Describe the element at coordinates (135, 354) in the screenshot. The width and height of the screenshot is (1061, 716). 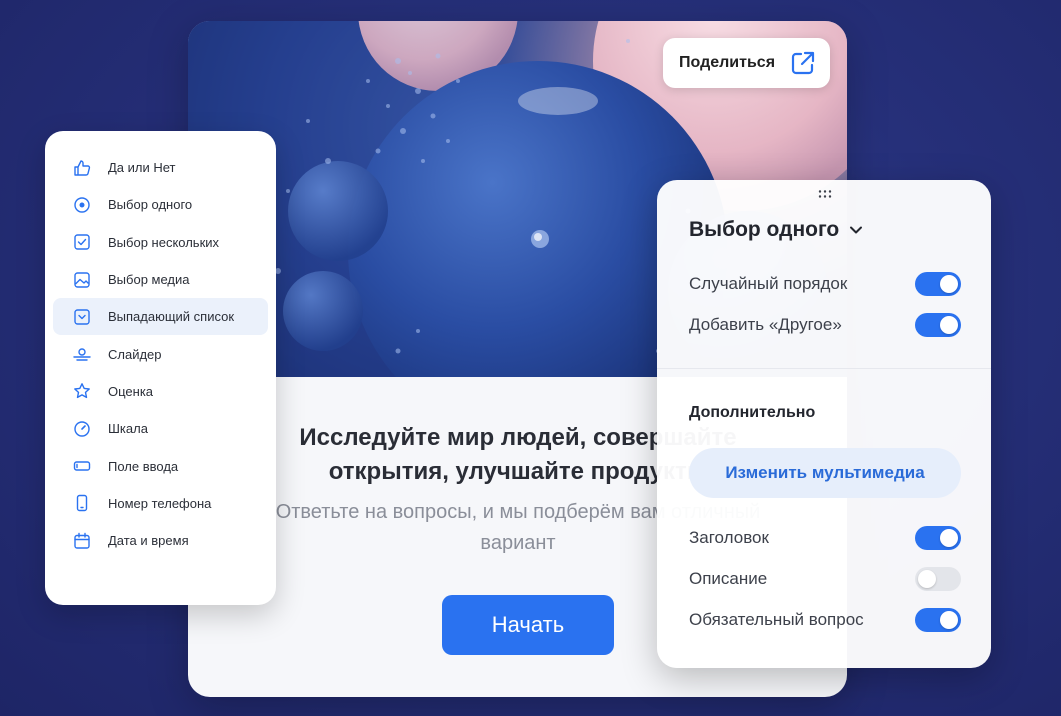
I see `type-item-label: Слайдер` at that location.